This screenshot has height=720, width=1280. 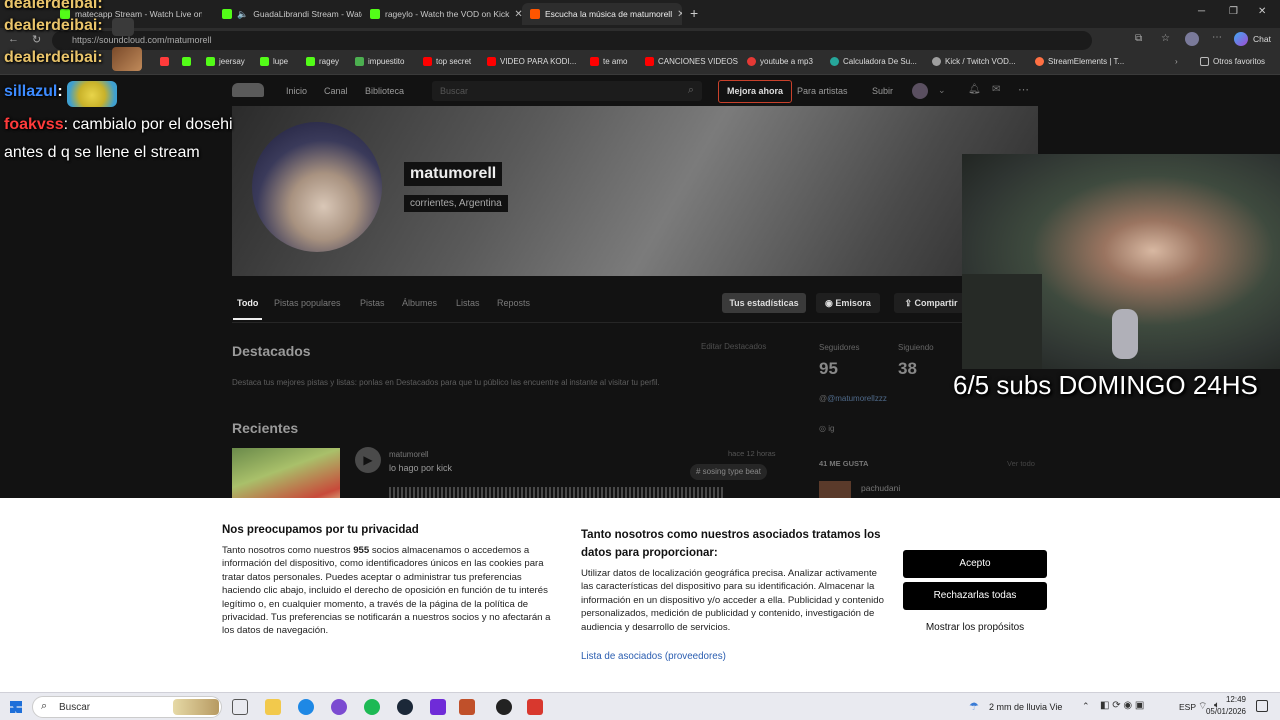 I want to click on nav-feed: Canal, so click(x=336, y=91).